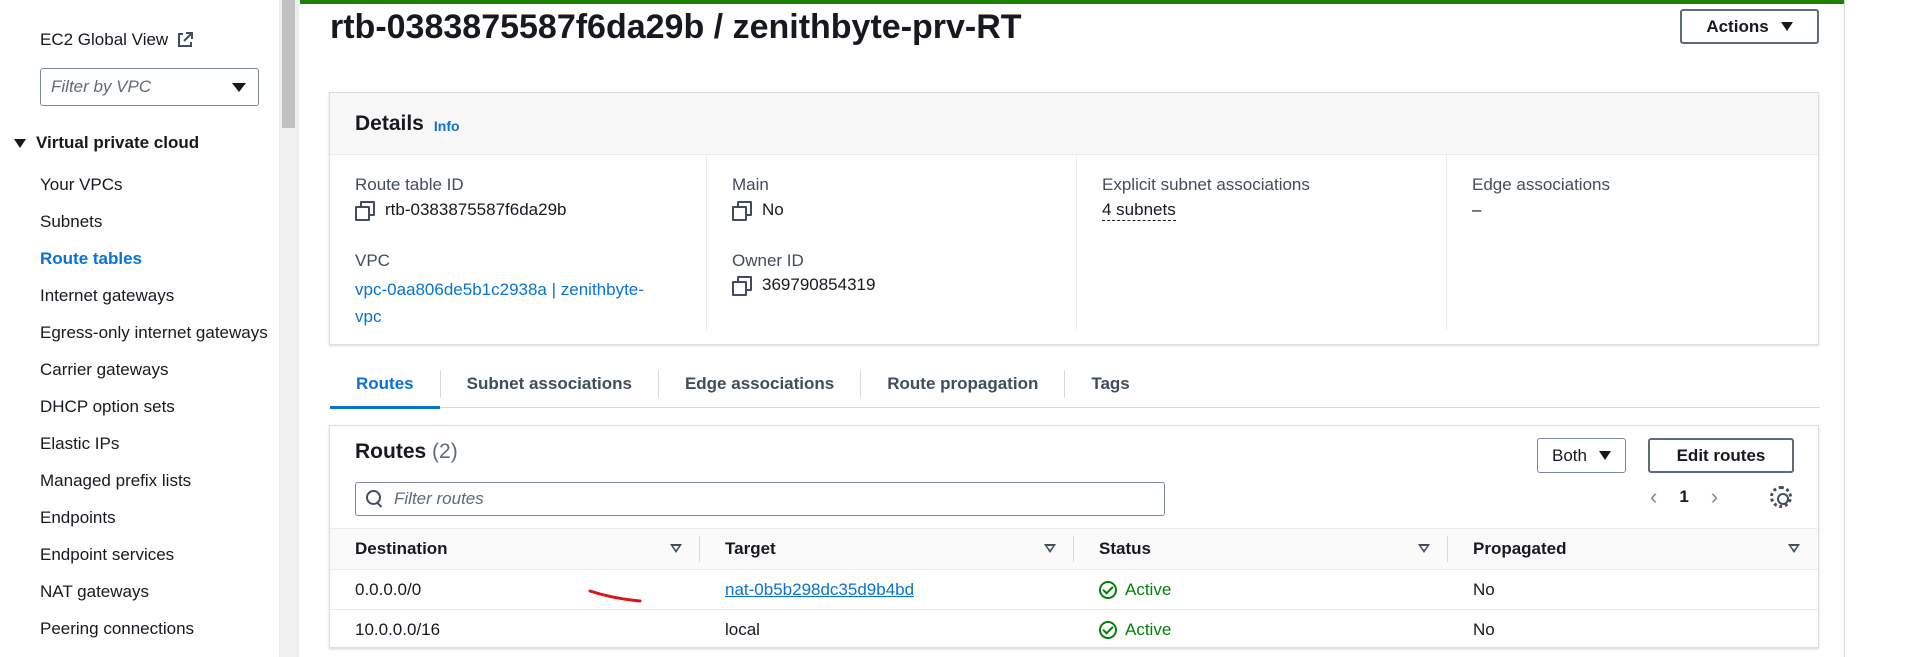 The image size is (1918, 657). I want to click on vpc-link-line-1: vpc-0aa806de5b1c2938a | zenithbyte-, so click(499, 289).